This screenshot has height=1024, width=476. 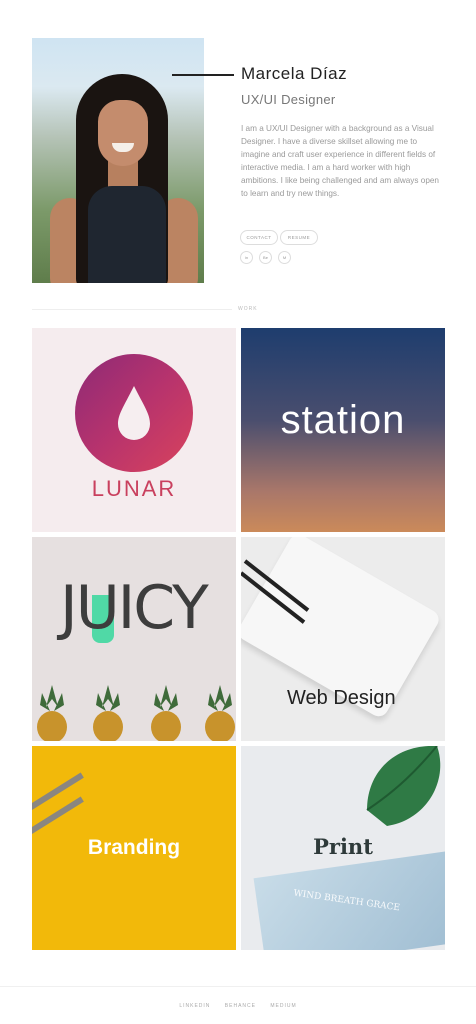 What do you see at coordinates (238, 986) in the screenshot?
I see `footer-divider` at bounding box center [238, 986].